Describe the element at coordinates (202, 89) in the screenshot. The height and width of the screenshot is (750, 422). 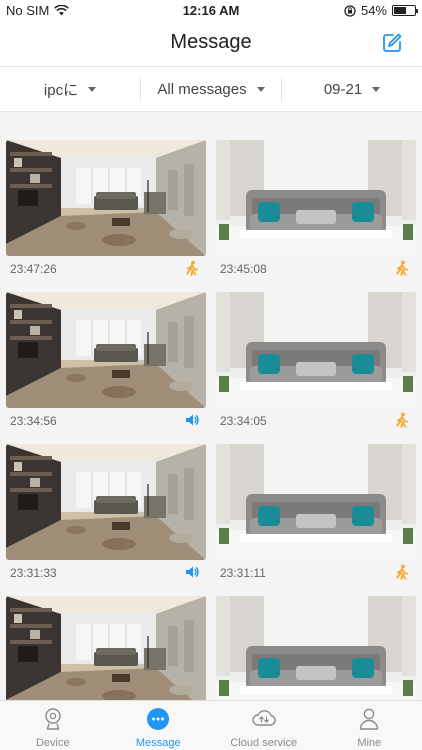
I see `message-type-filter-label: All messages` at that location.